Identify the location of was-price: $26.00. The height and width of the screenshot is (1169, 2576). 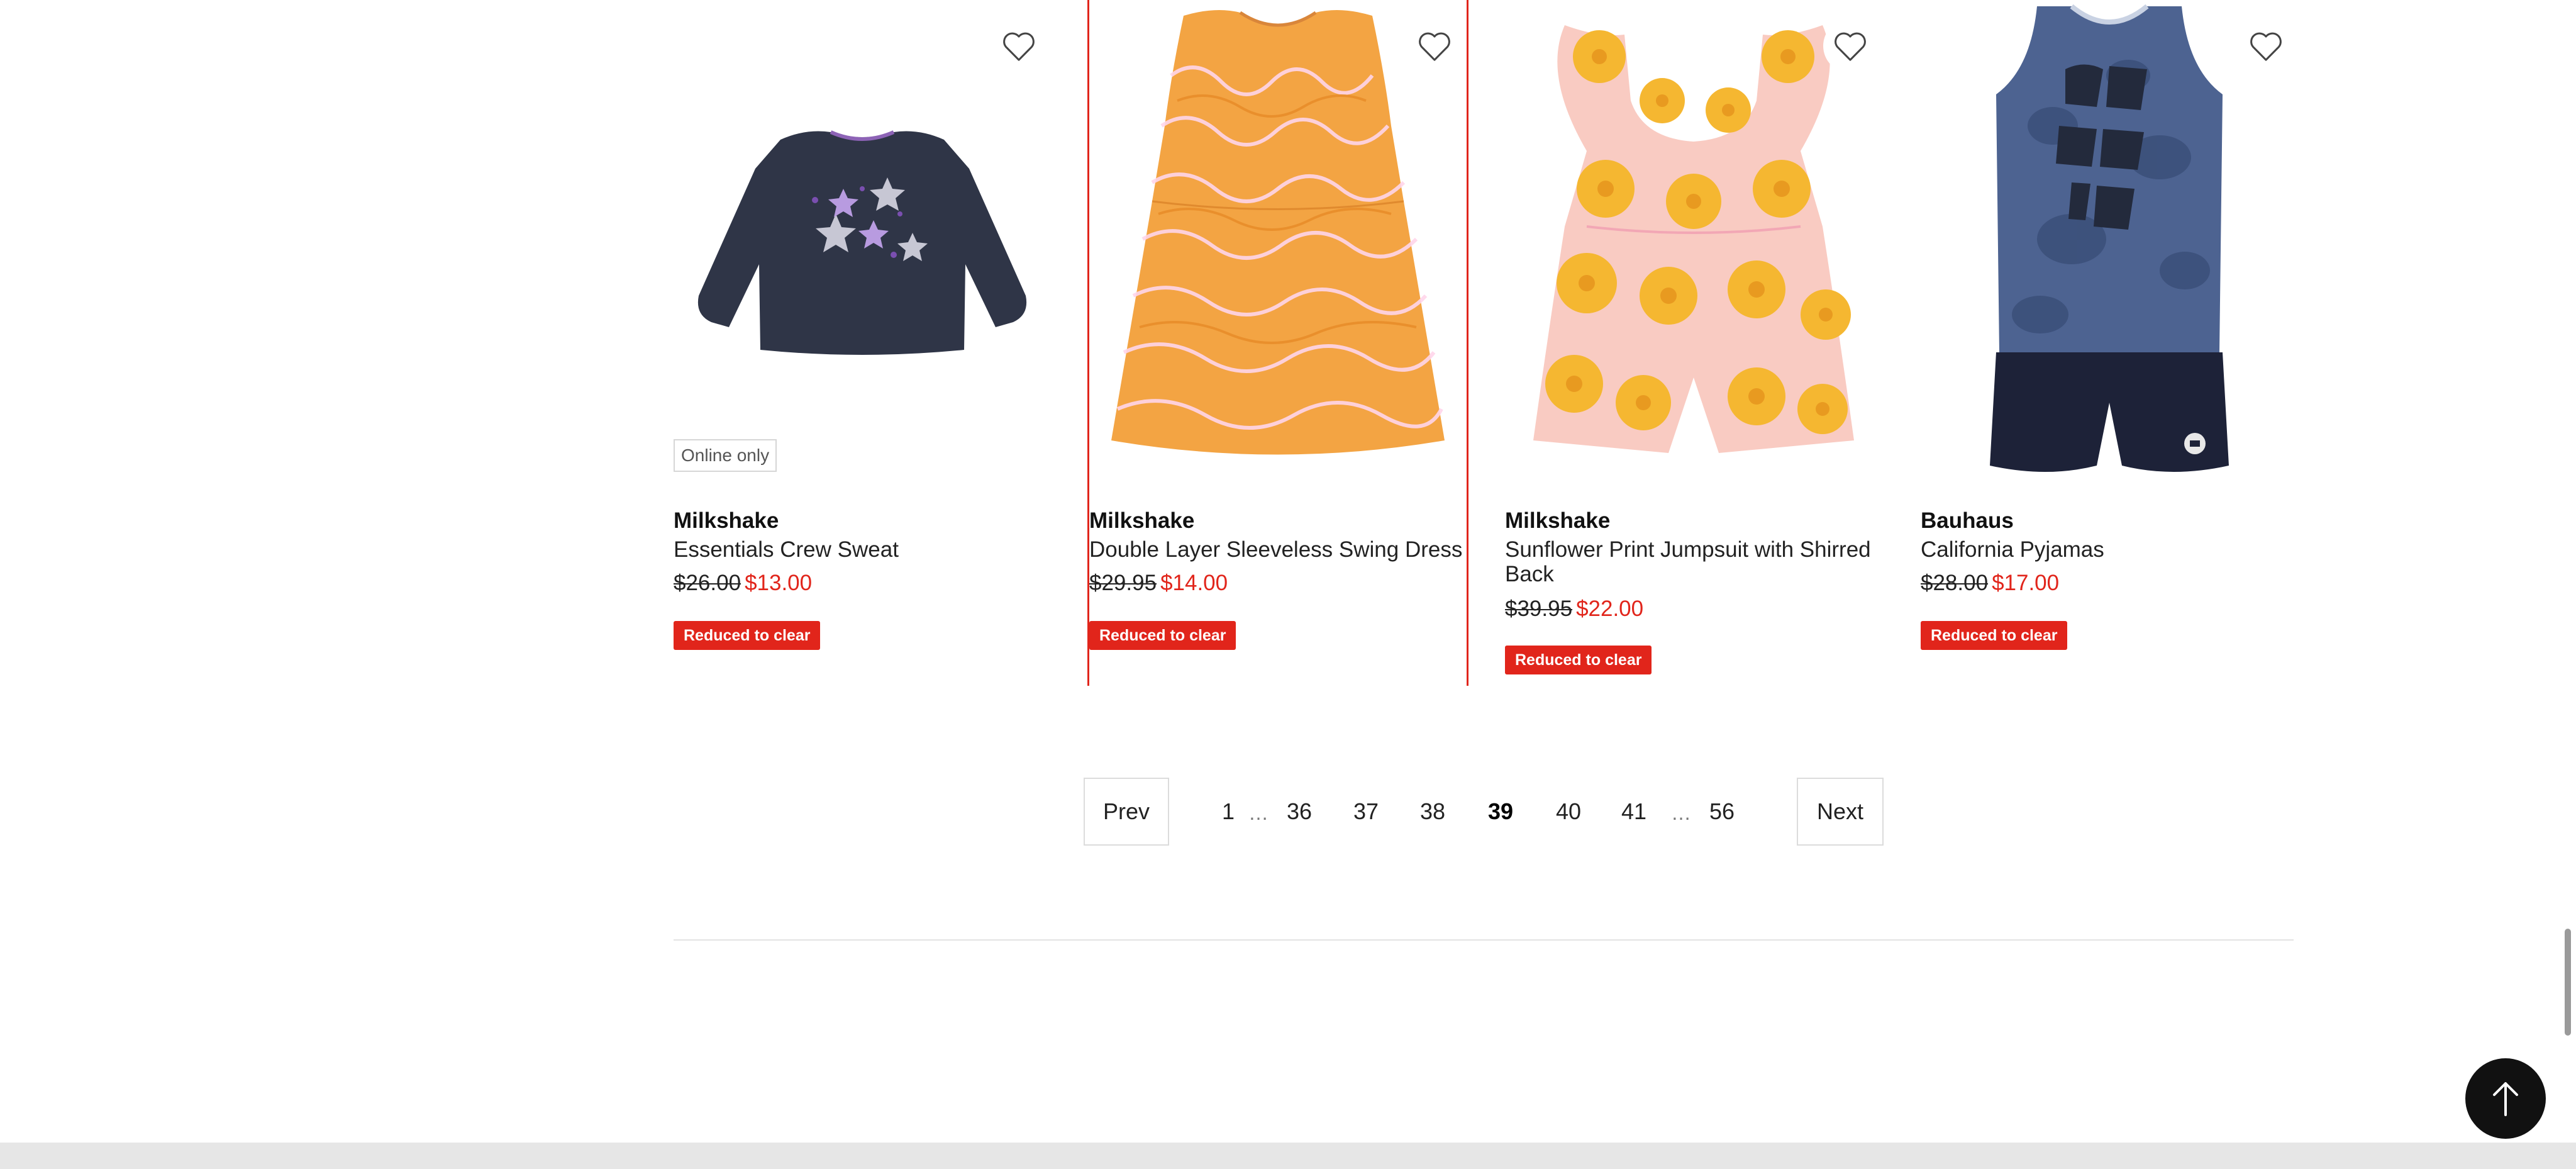
(707, 583).